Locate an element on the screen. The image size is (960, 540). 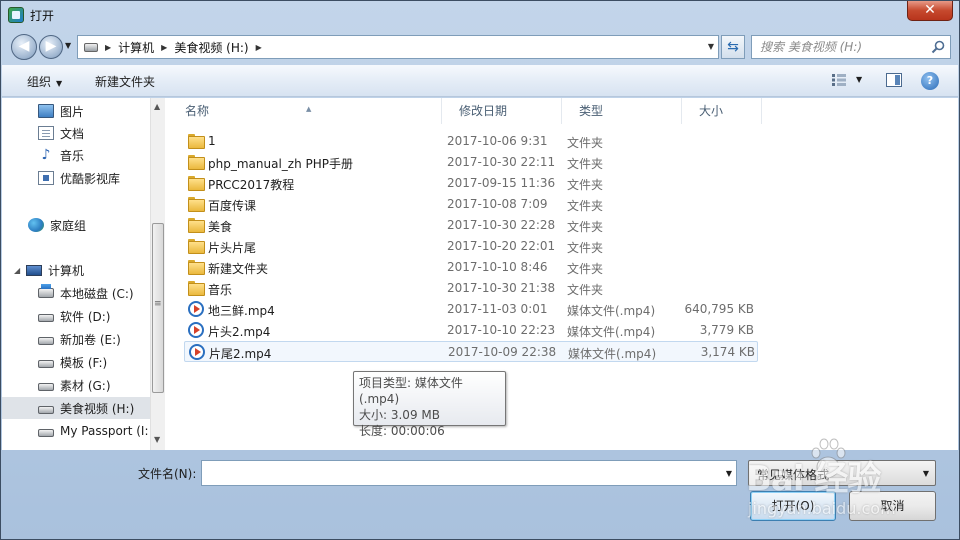
file-date: 2017-10-30 21:38 is located at coordinates (501, 288).